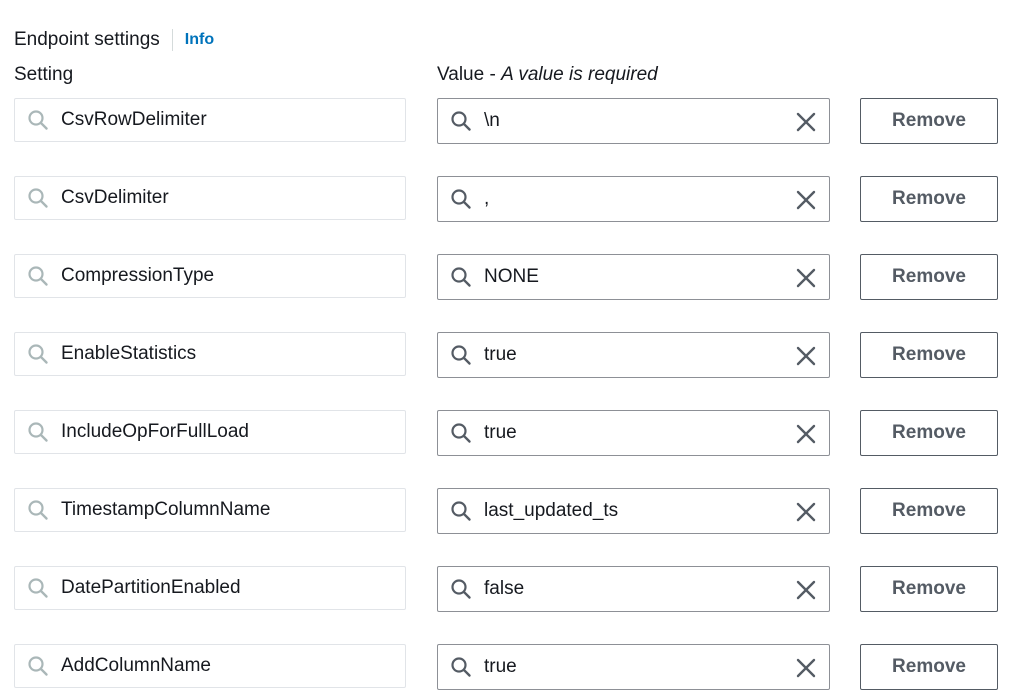 This screenshot has width=1024, height=699. I want to click on setting-key-field: DatePartitionEnabled, so click(210, 588).